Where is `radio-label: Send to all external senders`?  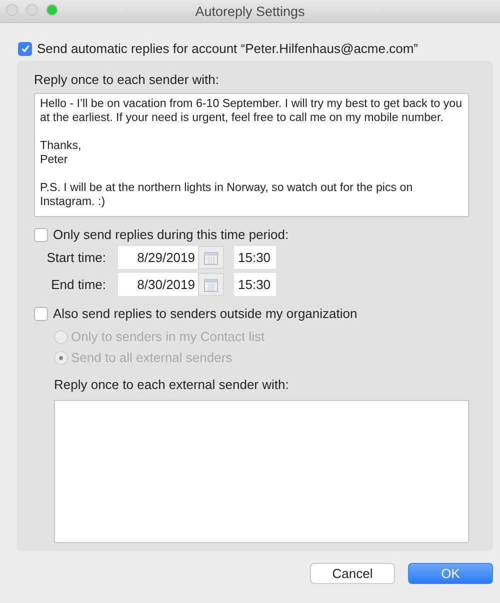 radio-label: Send to all external senders is located at coordinates (151, 357).